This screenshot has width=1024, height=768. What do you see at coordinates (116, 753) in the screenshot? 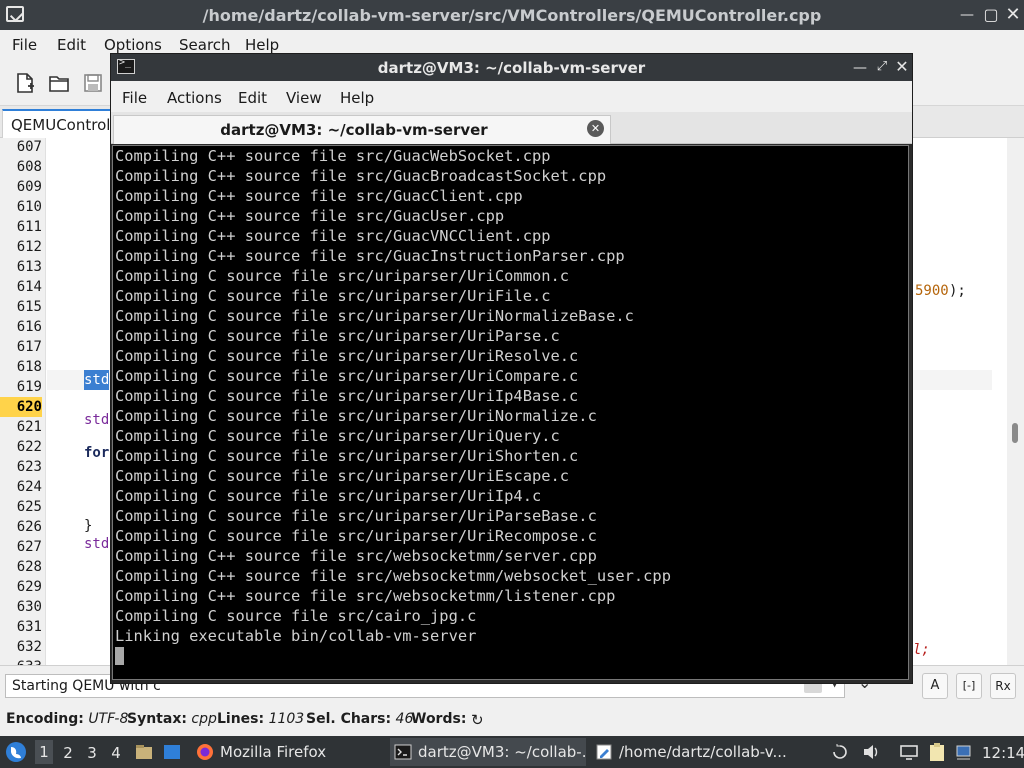
I see `workspace-4: 4` at bounding box center [116, 753].